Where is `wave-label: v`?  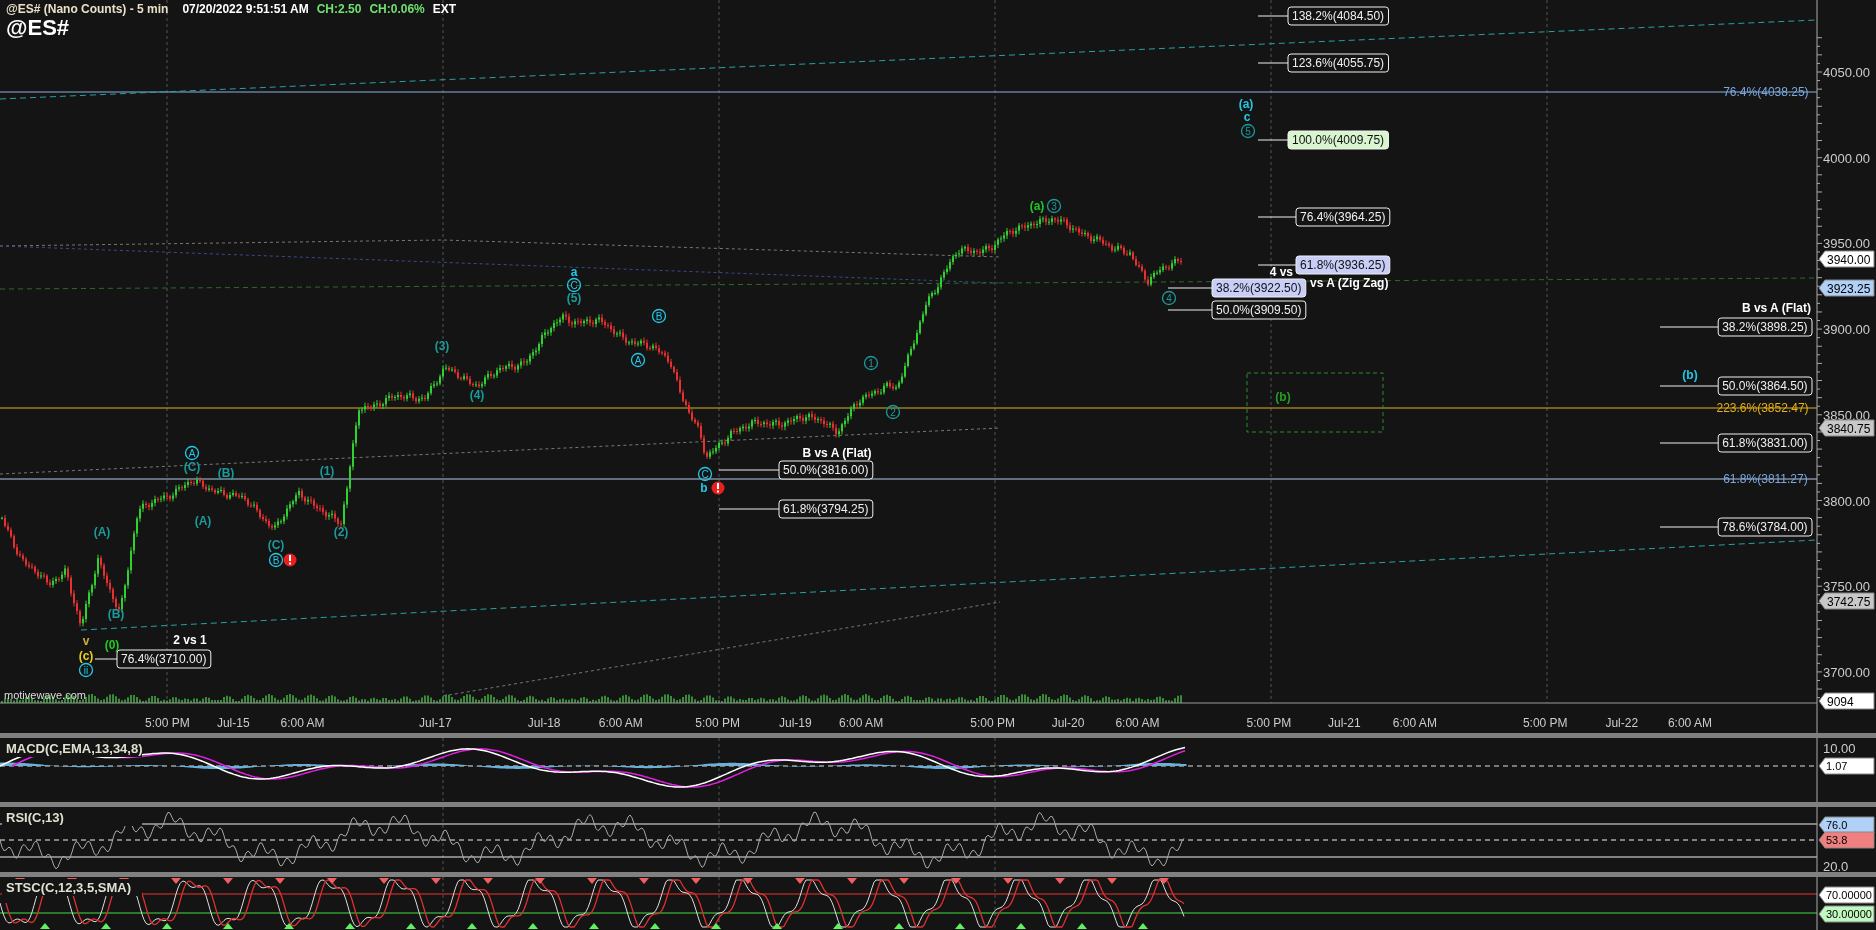
wave-label: v is located at coordinates (86, 641).